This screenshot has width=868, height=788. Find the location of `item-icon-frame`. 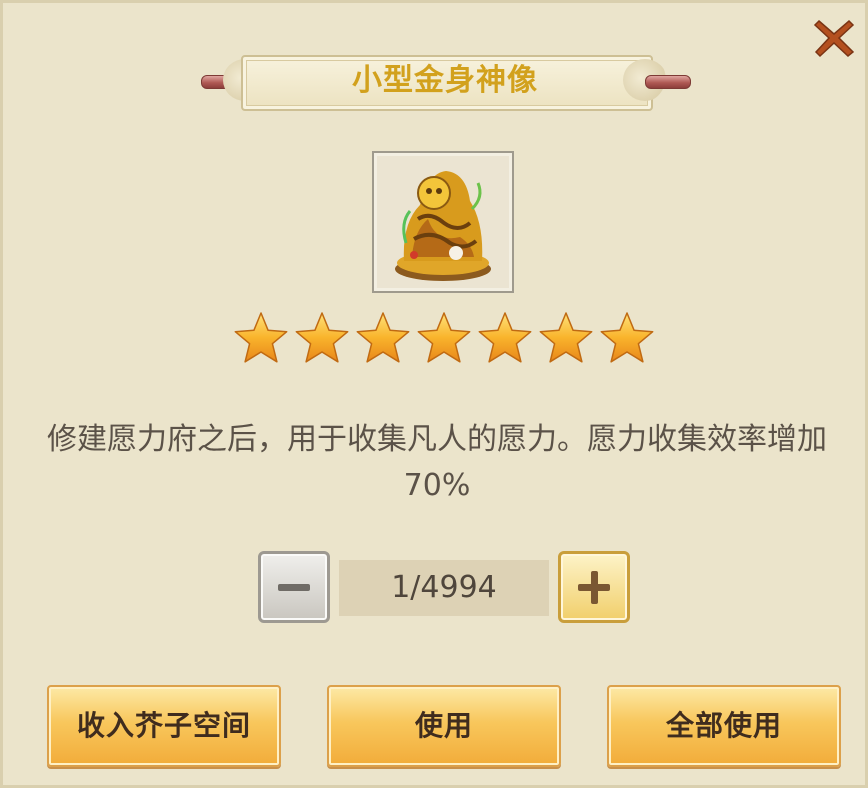

item-icon-frame is located at coordinates (443, 222).